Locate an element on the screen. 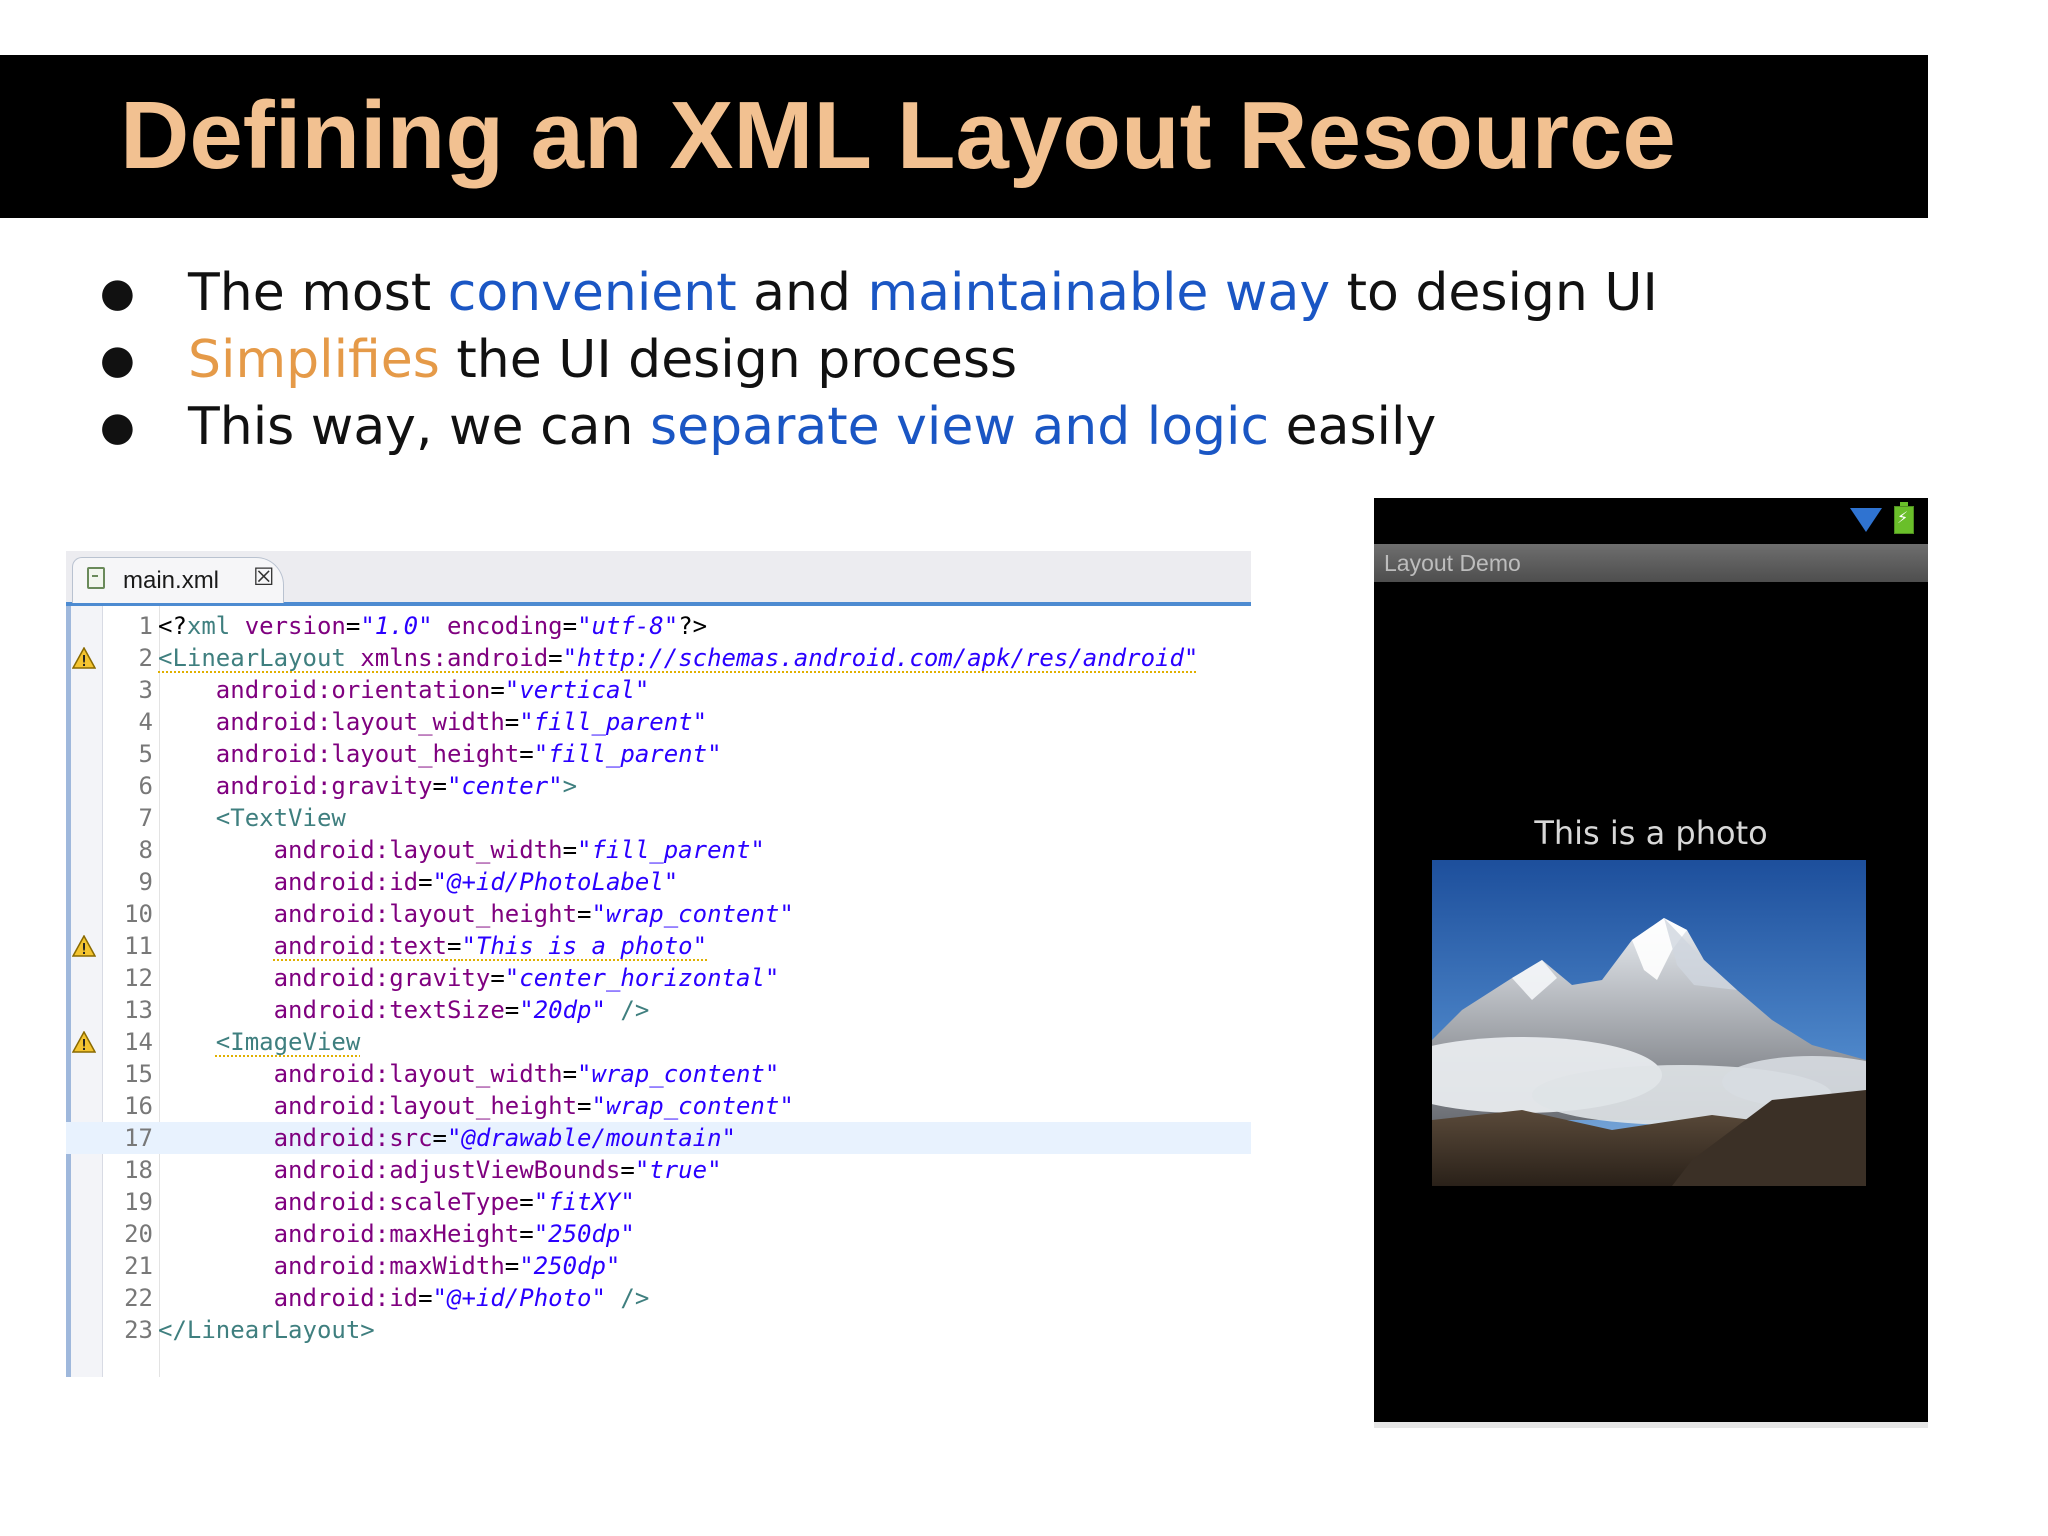  line-number: 16 is located at coordinates (138, 1106).